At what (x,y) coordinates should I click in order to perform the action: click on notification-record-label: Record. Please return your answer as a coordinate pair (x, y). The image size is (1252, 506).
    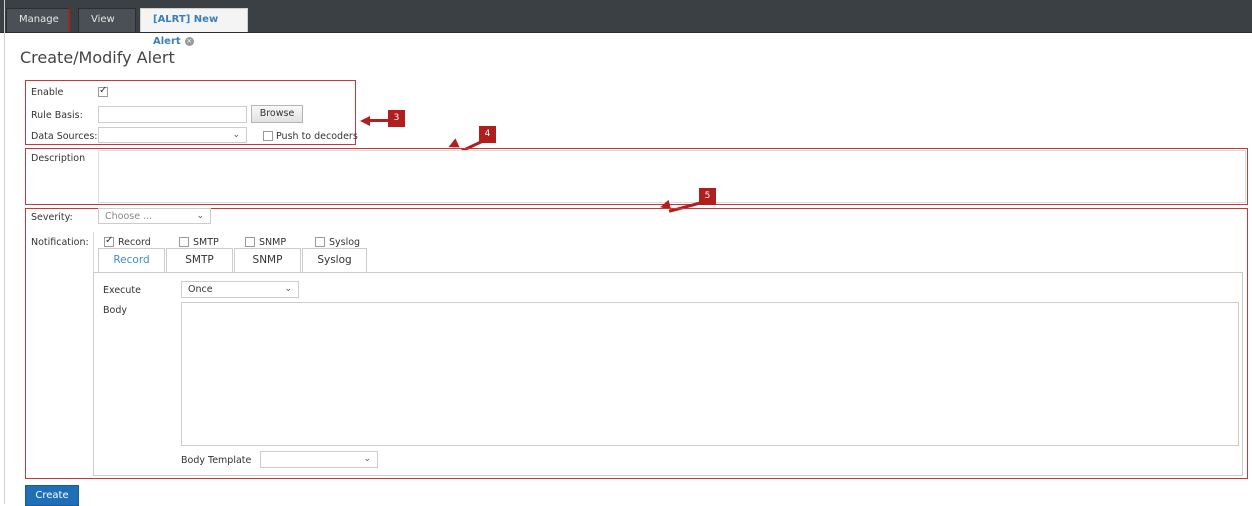
    Looking at the image, I should click on (134, 242).